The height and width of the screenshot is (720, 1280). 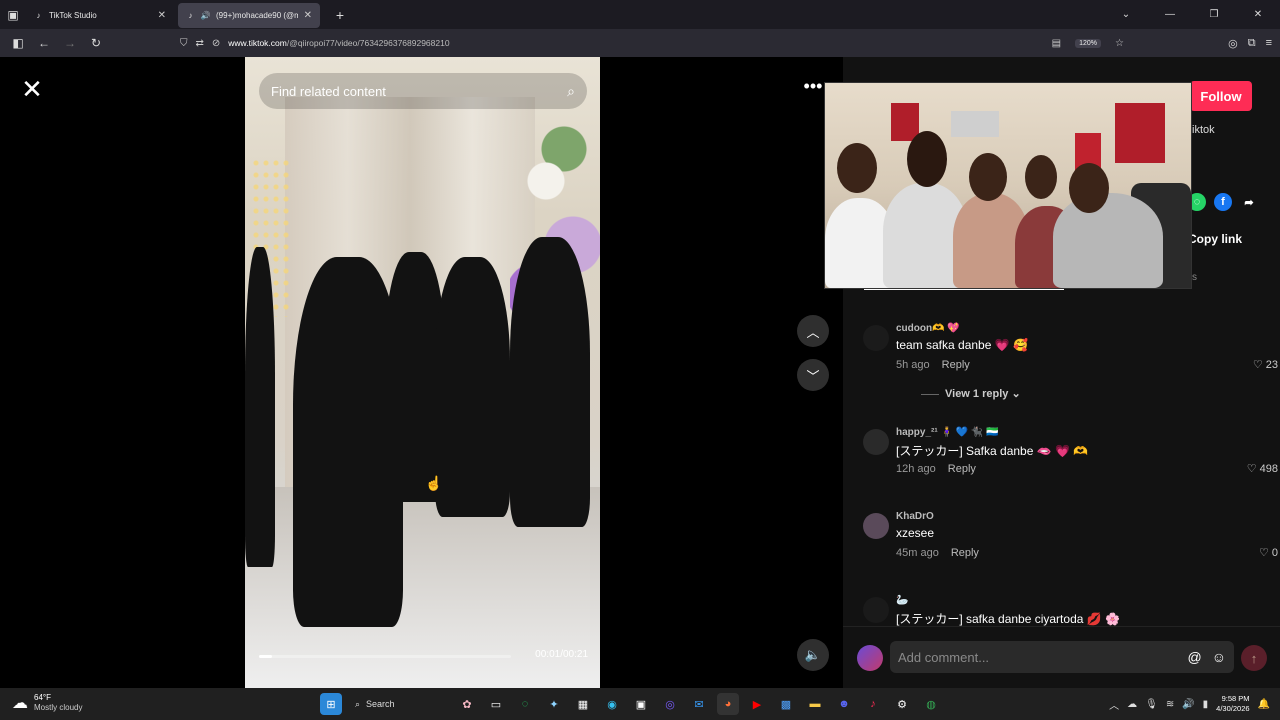 I want to click on next-video-button: ﹀, so click(x=813, y=375).